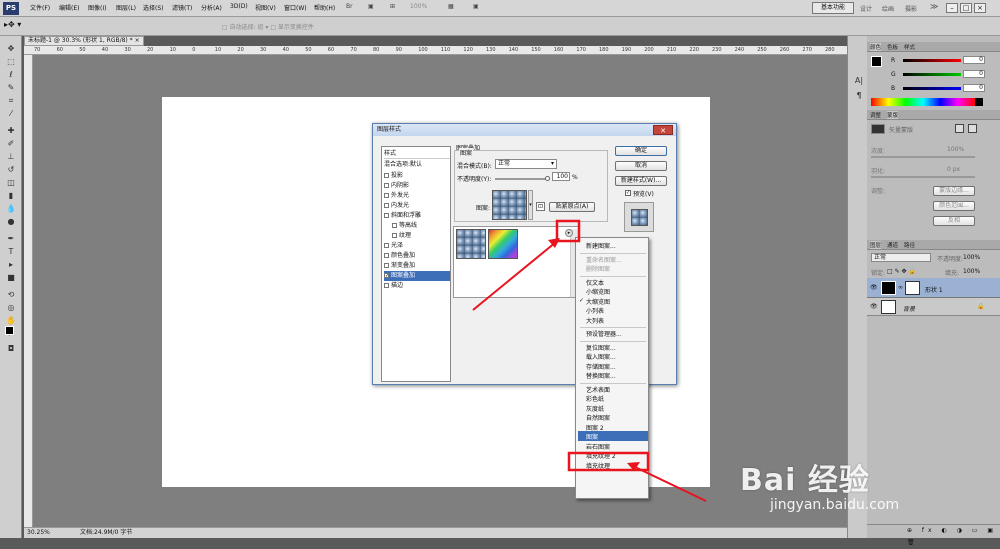 The width and height of the screenshot is (1000, 549). I want to click on document-tab: 未标题-1 @ 30.3% (形状 1, RGB/8) * ×, so click(84, 41).